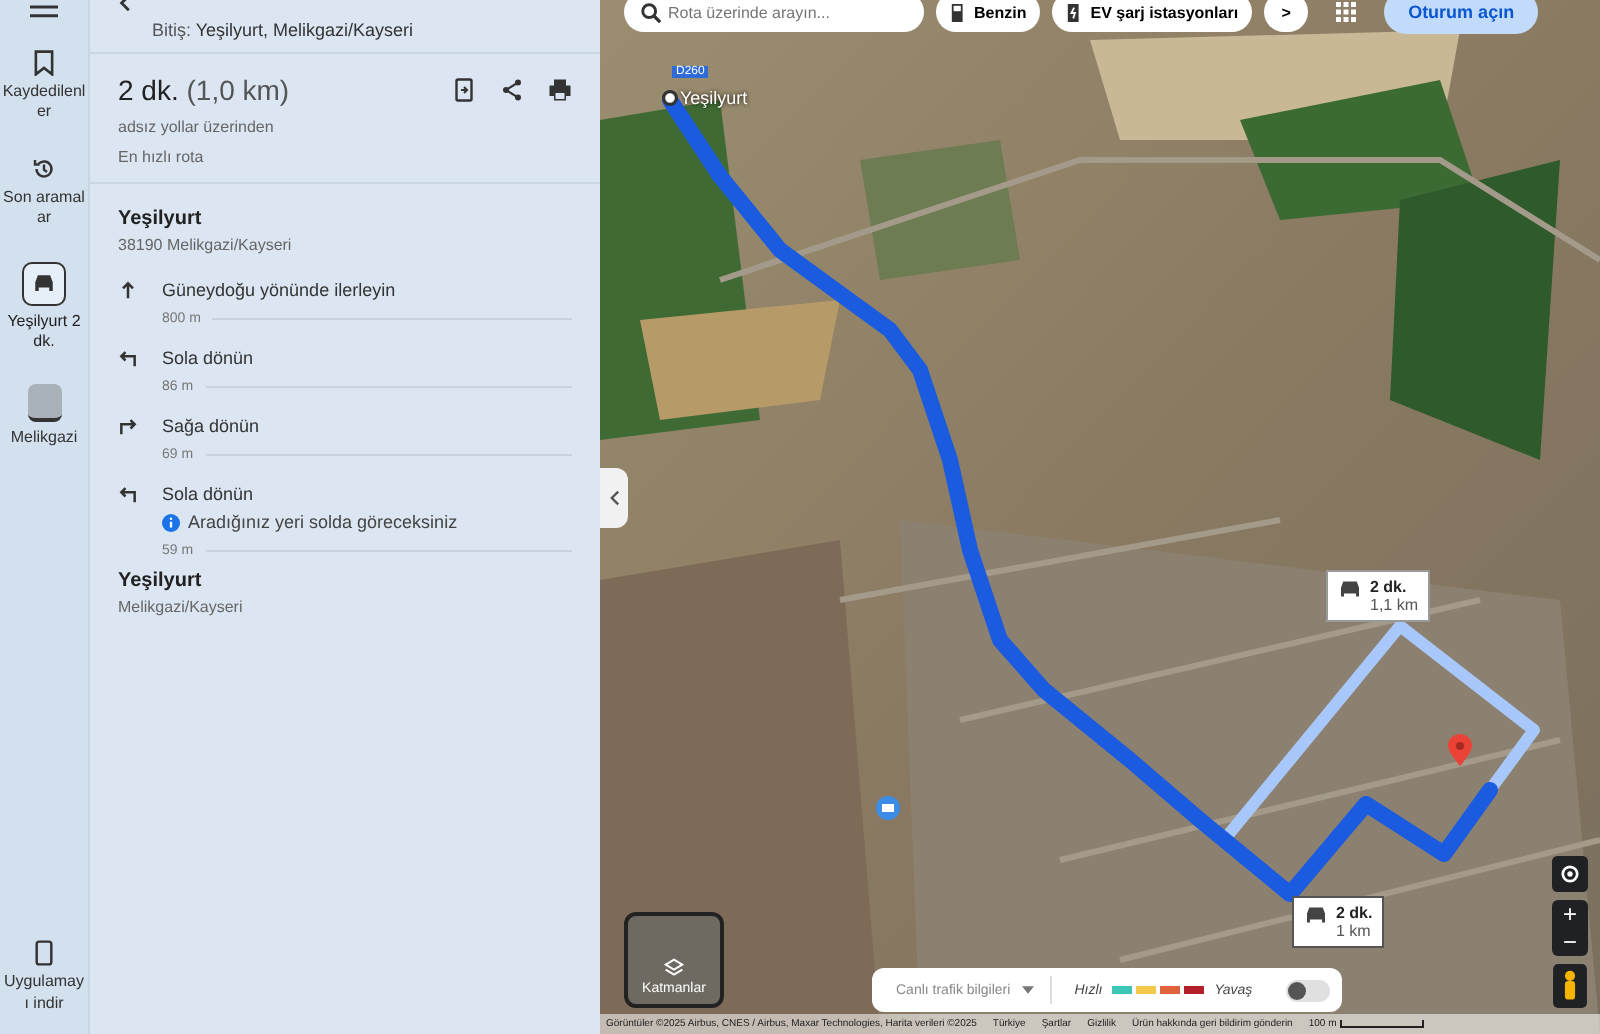  Describe the element at coordinates (560, 90) in the screenshot. I see `print-icon` at that location.